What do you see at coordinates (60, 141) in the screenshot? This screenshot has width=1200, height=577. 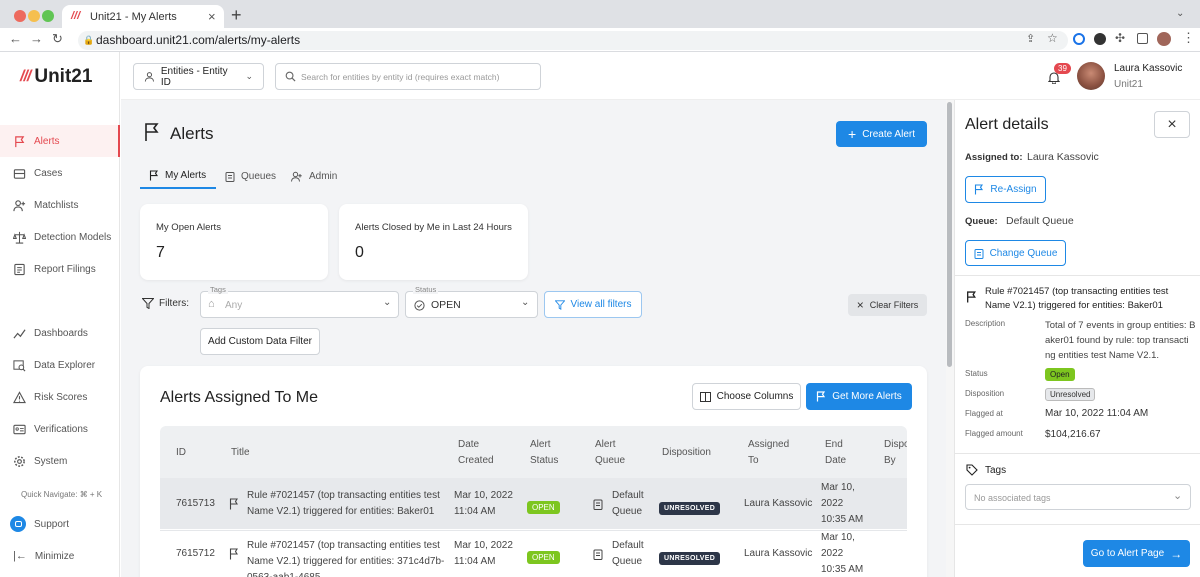 I see `sidebar-item-alerts: Alerts` at bounding box center [60, 141].